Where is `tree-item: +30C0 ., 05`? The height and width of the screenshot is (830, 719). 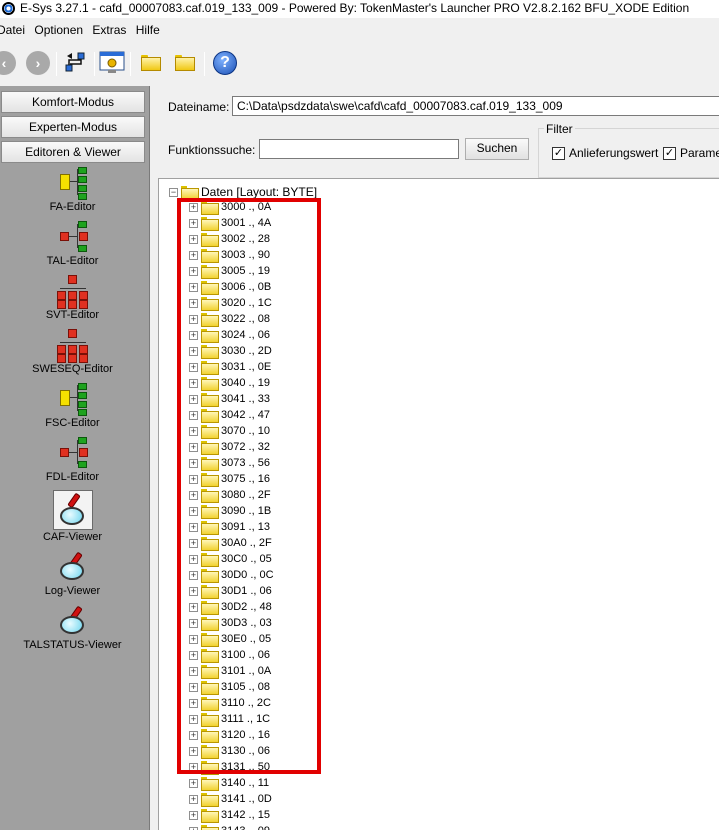 tree-item: +30C0 ., 05 is located at coordinates (231, 559).